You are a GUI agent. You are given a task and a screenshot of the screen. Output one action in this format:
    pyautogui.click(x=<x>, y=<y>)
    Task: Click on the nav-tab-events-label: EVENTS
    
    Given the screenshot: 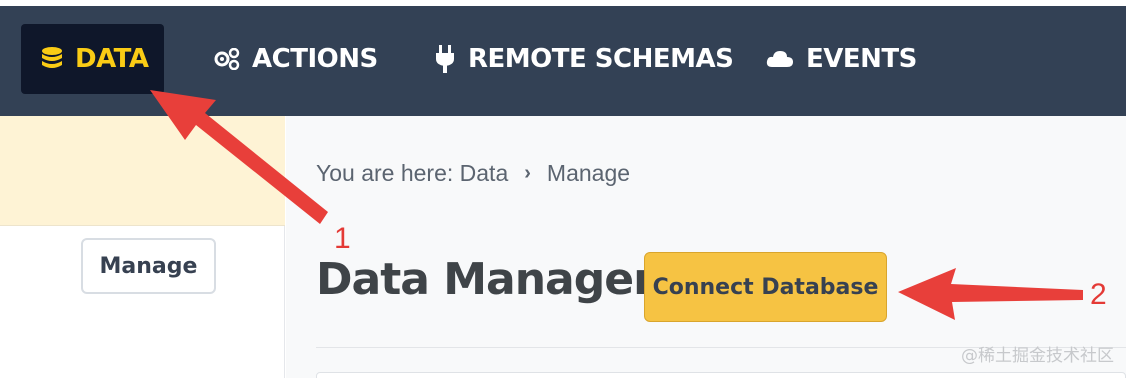 What is the action you would take?
    pyautogui.click(x=861, y=59)
    